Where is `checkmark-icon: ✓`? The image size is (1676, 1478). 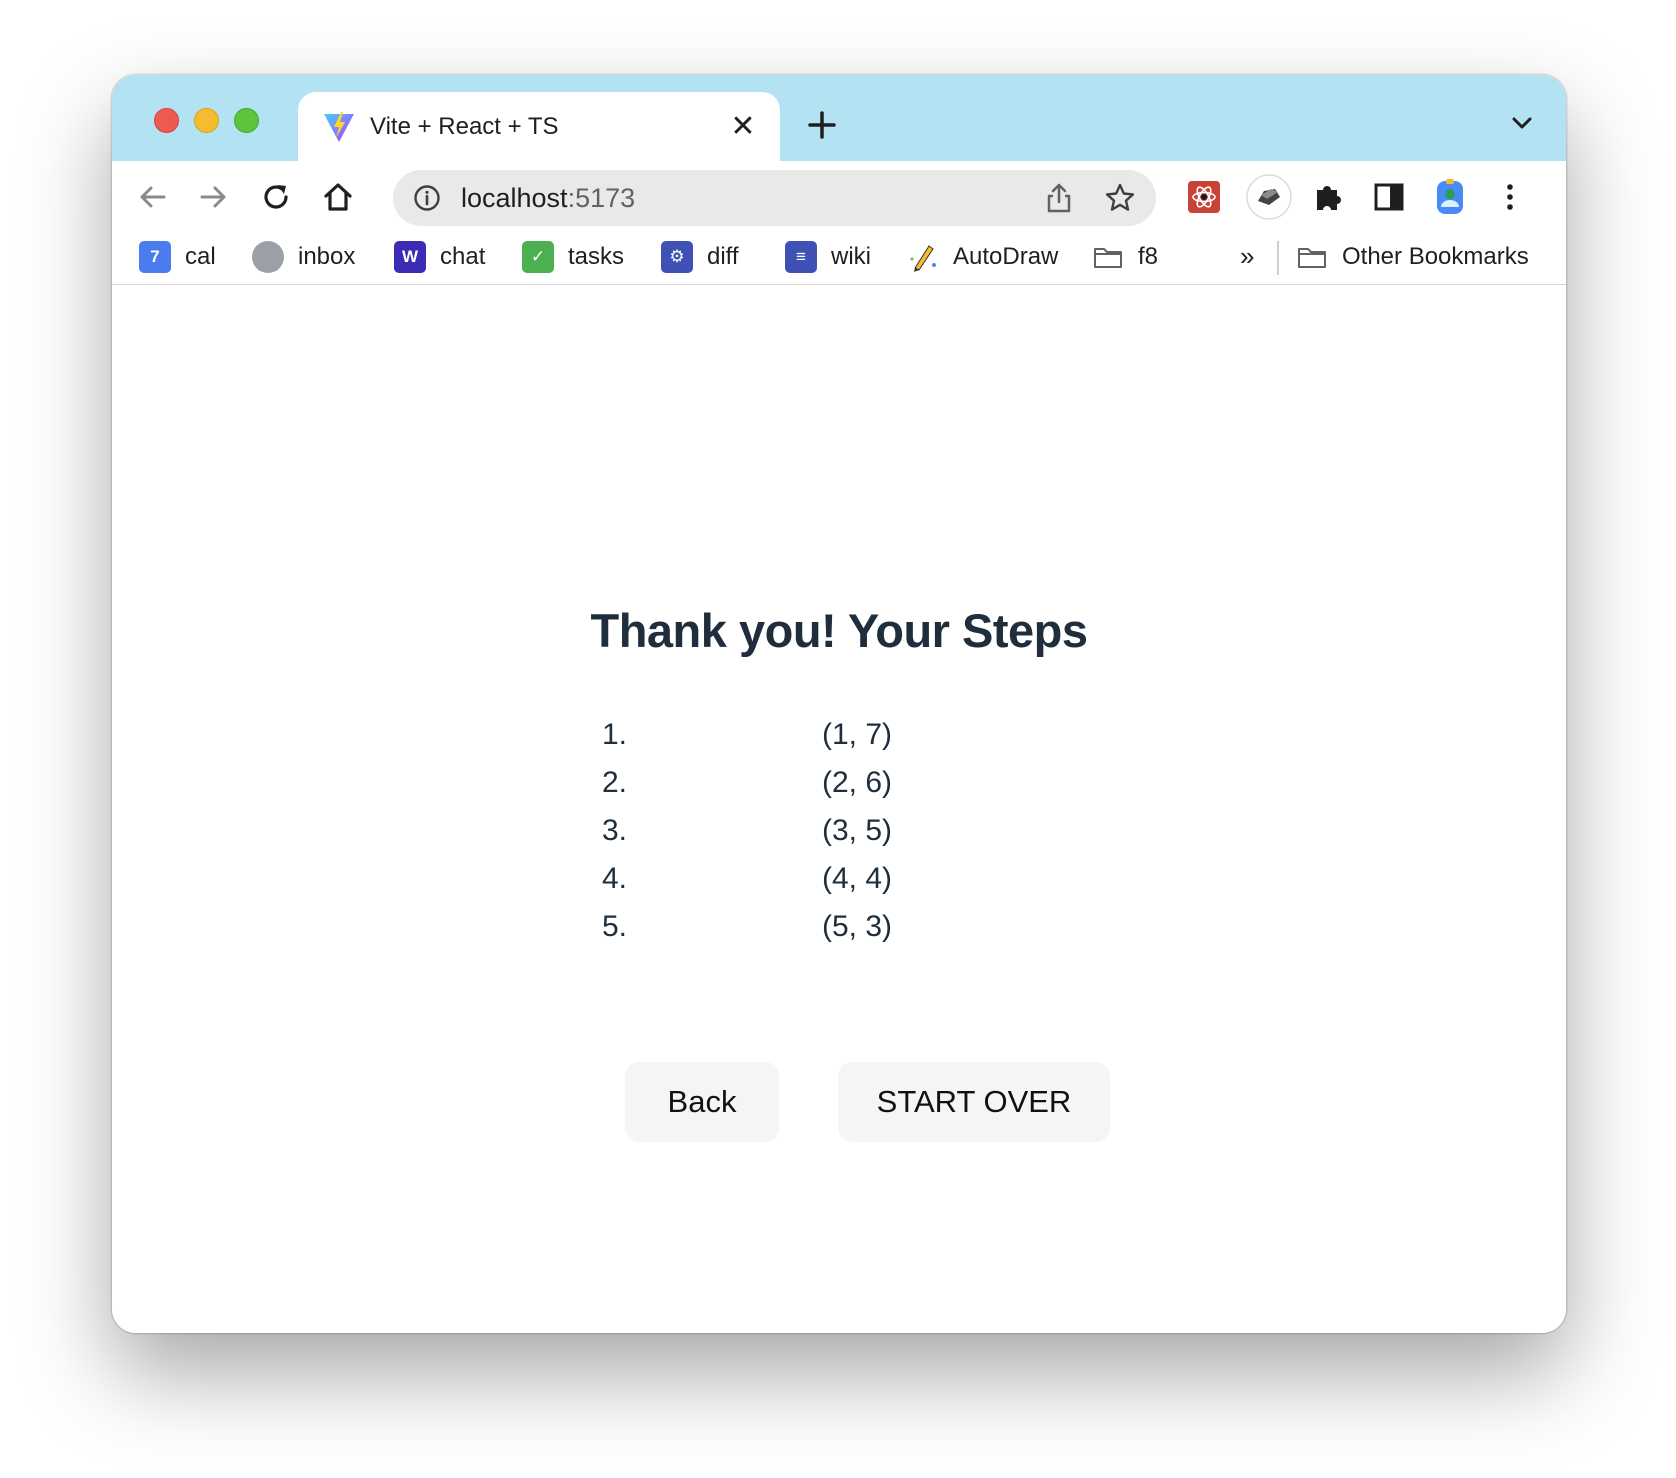 checkmark-icon: ✓ is located at coordinates (538, 257).